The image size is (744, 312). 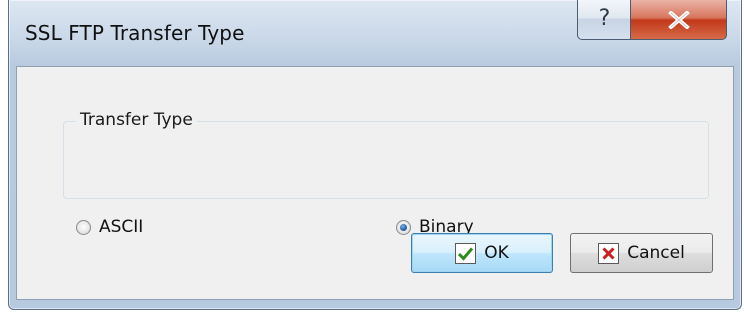 What do you see at coordinates (136, 120) in the screenshot?
I see `groupbox-label: Transfer Type` at bounding box center [136, 120].